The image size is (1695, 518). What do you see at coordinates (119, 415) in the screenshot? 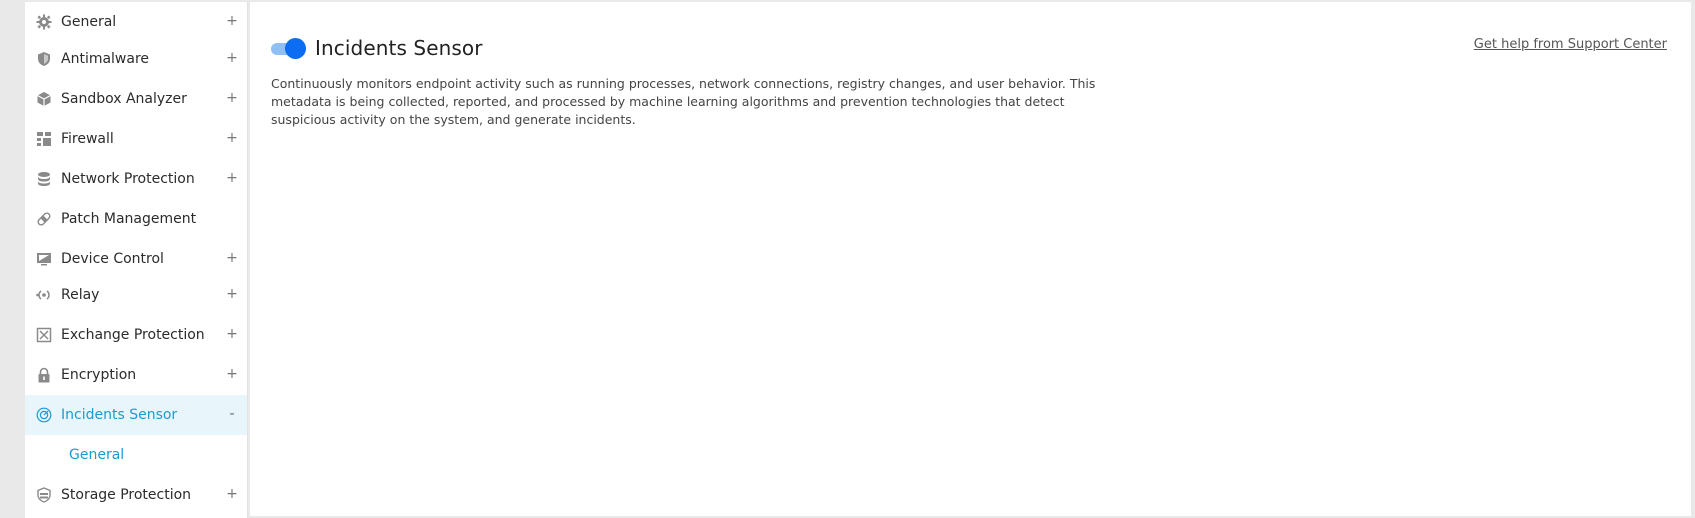
I see `sidebar-item-label: Incidents Sensor` at bounding box center [119, 415].